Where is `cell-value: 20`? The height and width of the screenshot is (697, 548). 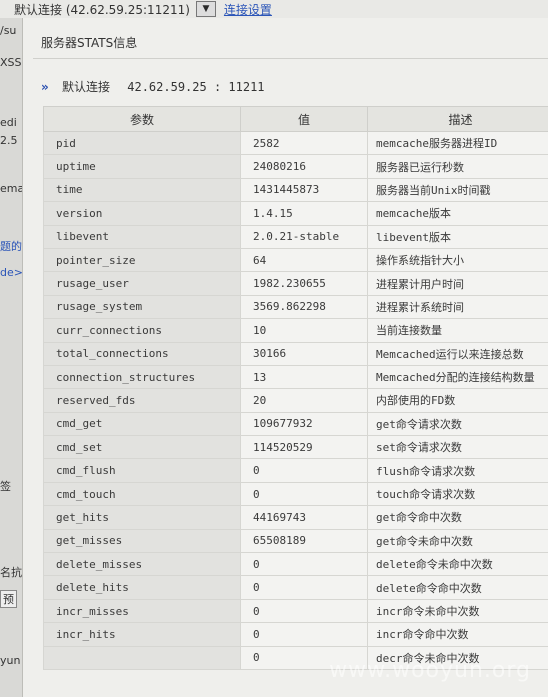
cell-value: 20 is located at coordinates (304, 400).